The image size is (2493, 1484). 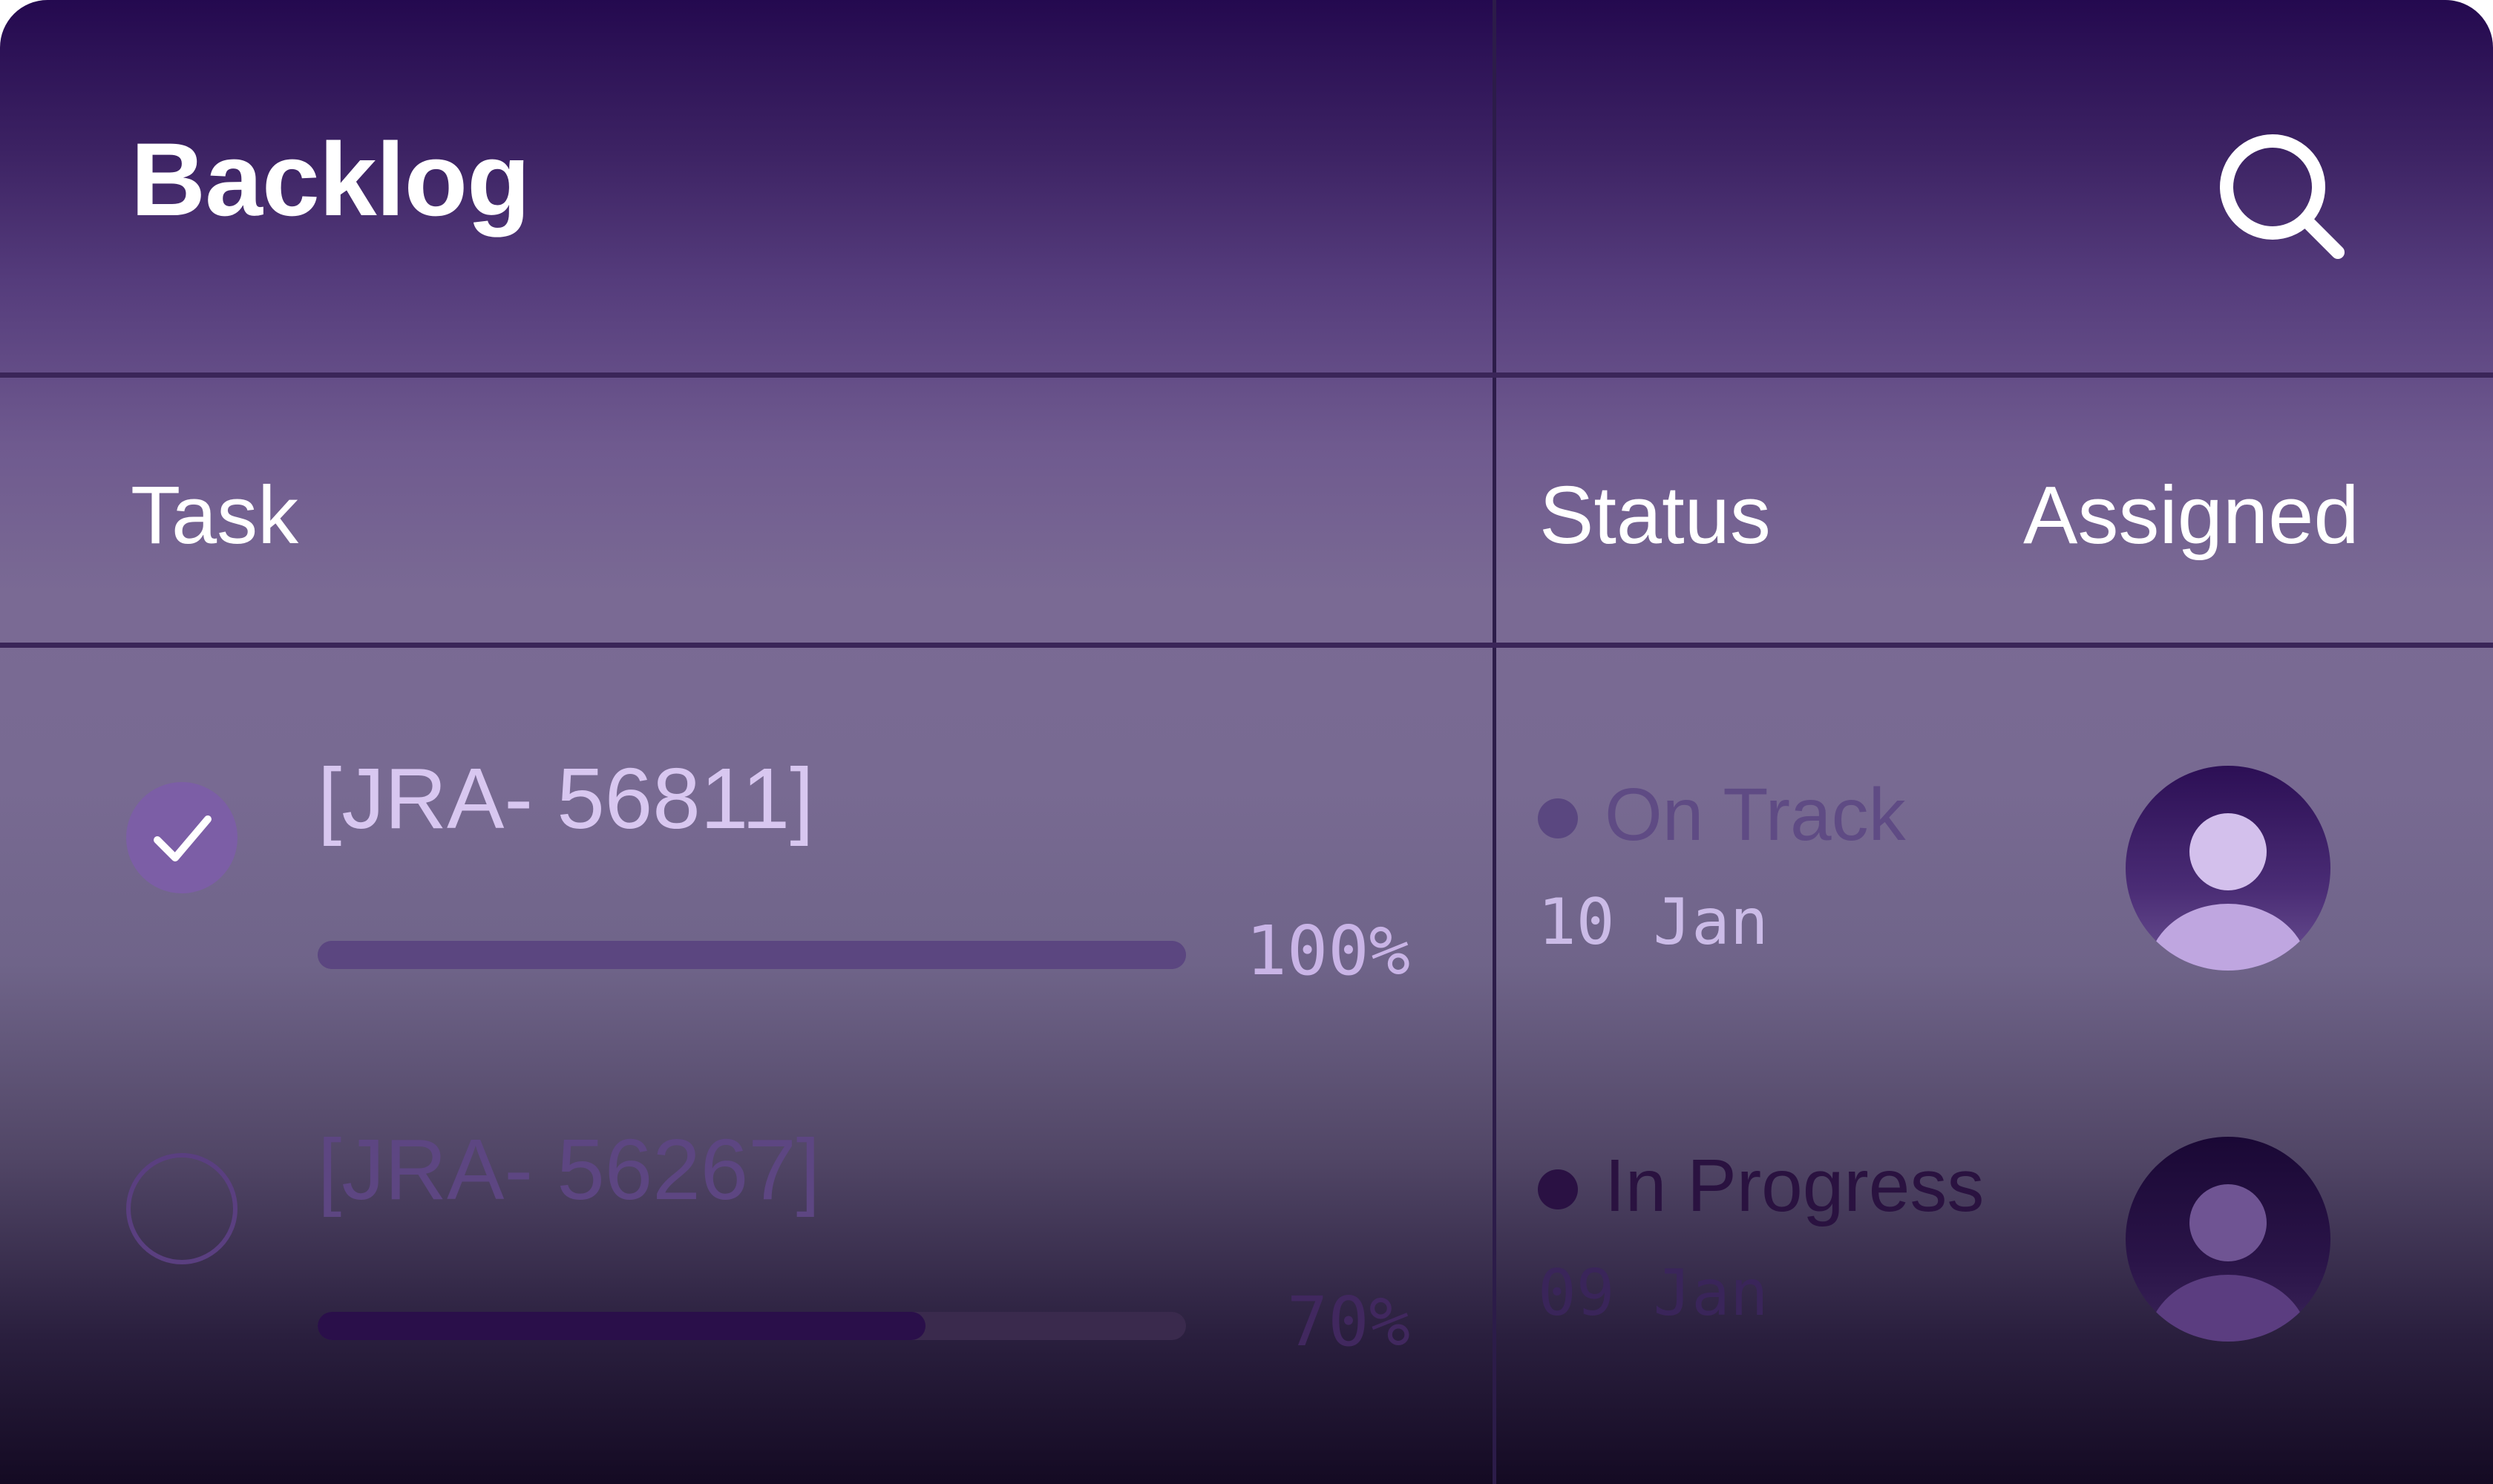 What do you see at coordinates (565, 798) in the screenshot?
I see `task-id: [JRA- 56811]` at bounding box center [565, 798].